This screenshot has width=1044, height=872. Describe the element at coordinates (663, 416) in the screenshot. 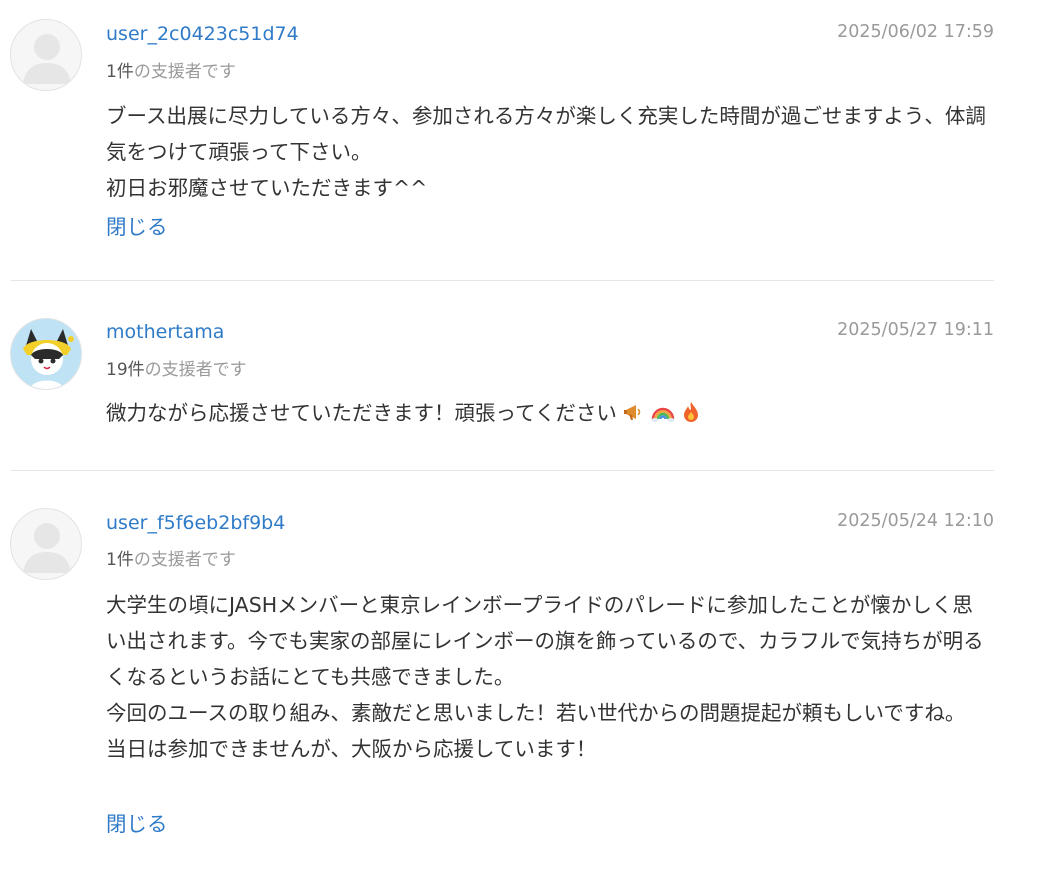

I see `rainbow-icon` at that location.